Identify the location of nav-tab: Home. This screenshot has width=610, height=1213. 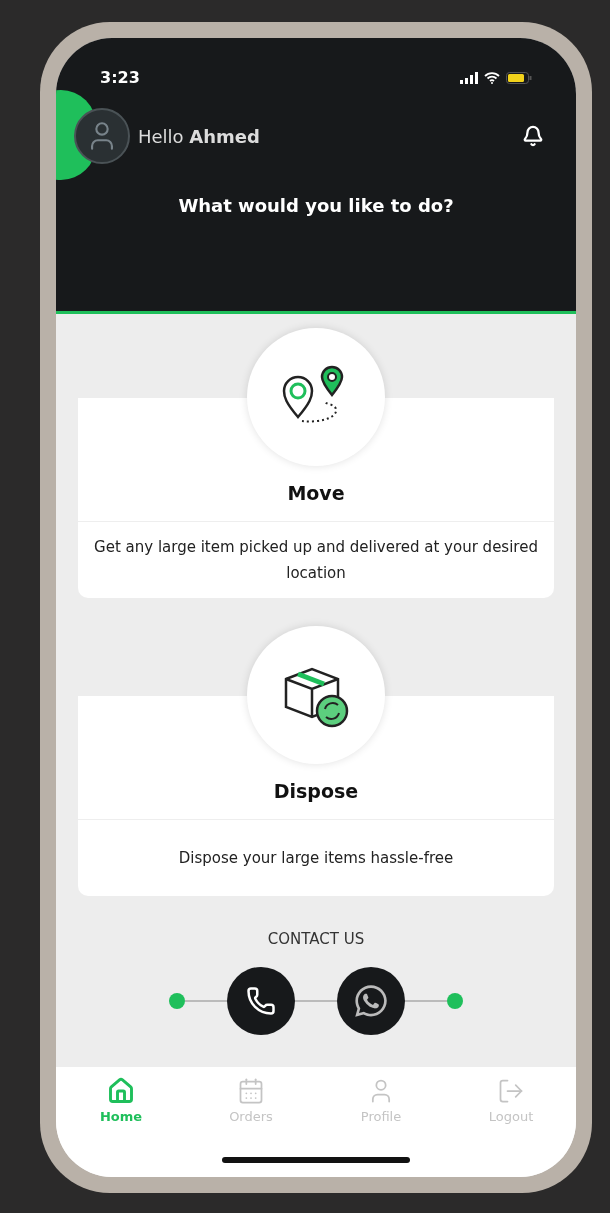
(121, 1102).